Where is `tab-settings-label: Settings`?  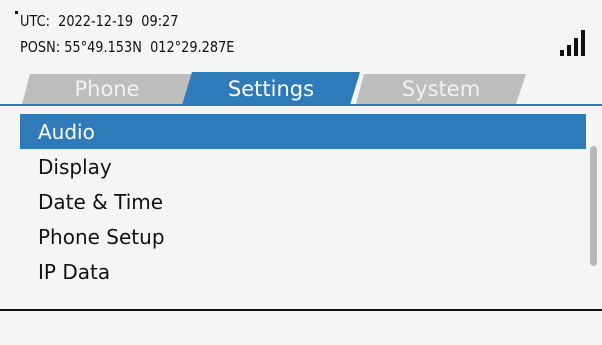 tab-settings-label: Settings is located at coordinates (271, 88).